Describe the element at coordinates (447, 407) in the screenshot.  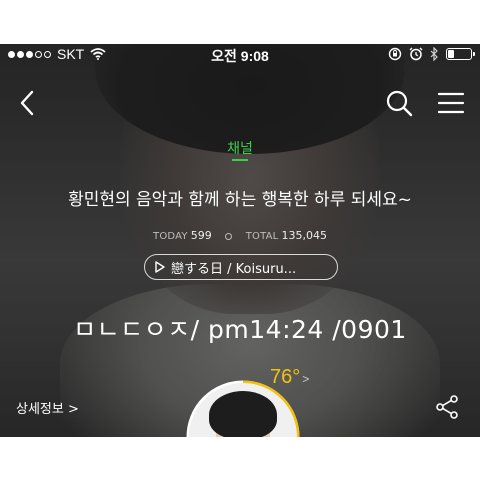
I see `share-icon` at that location.